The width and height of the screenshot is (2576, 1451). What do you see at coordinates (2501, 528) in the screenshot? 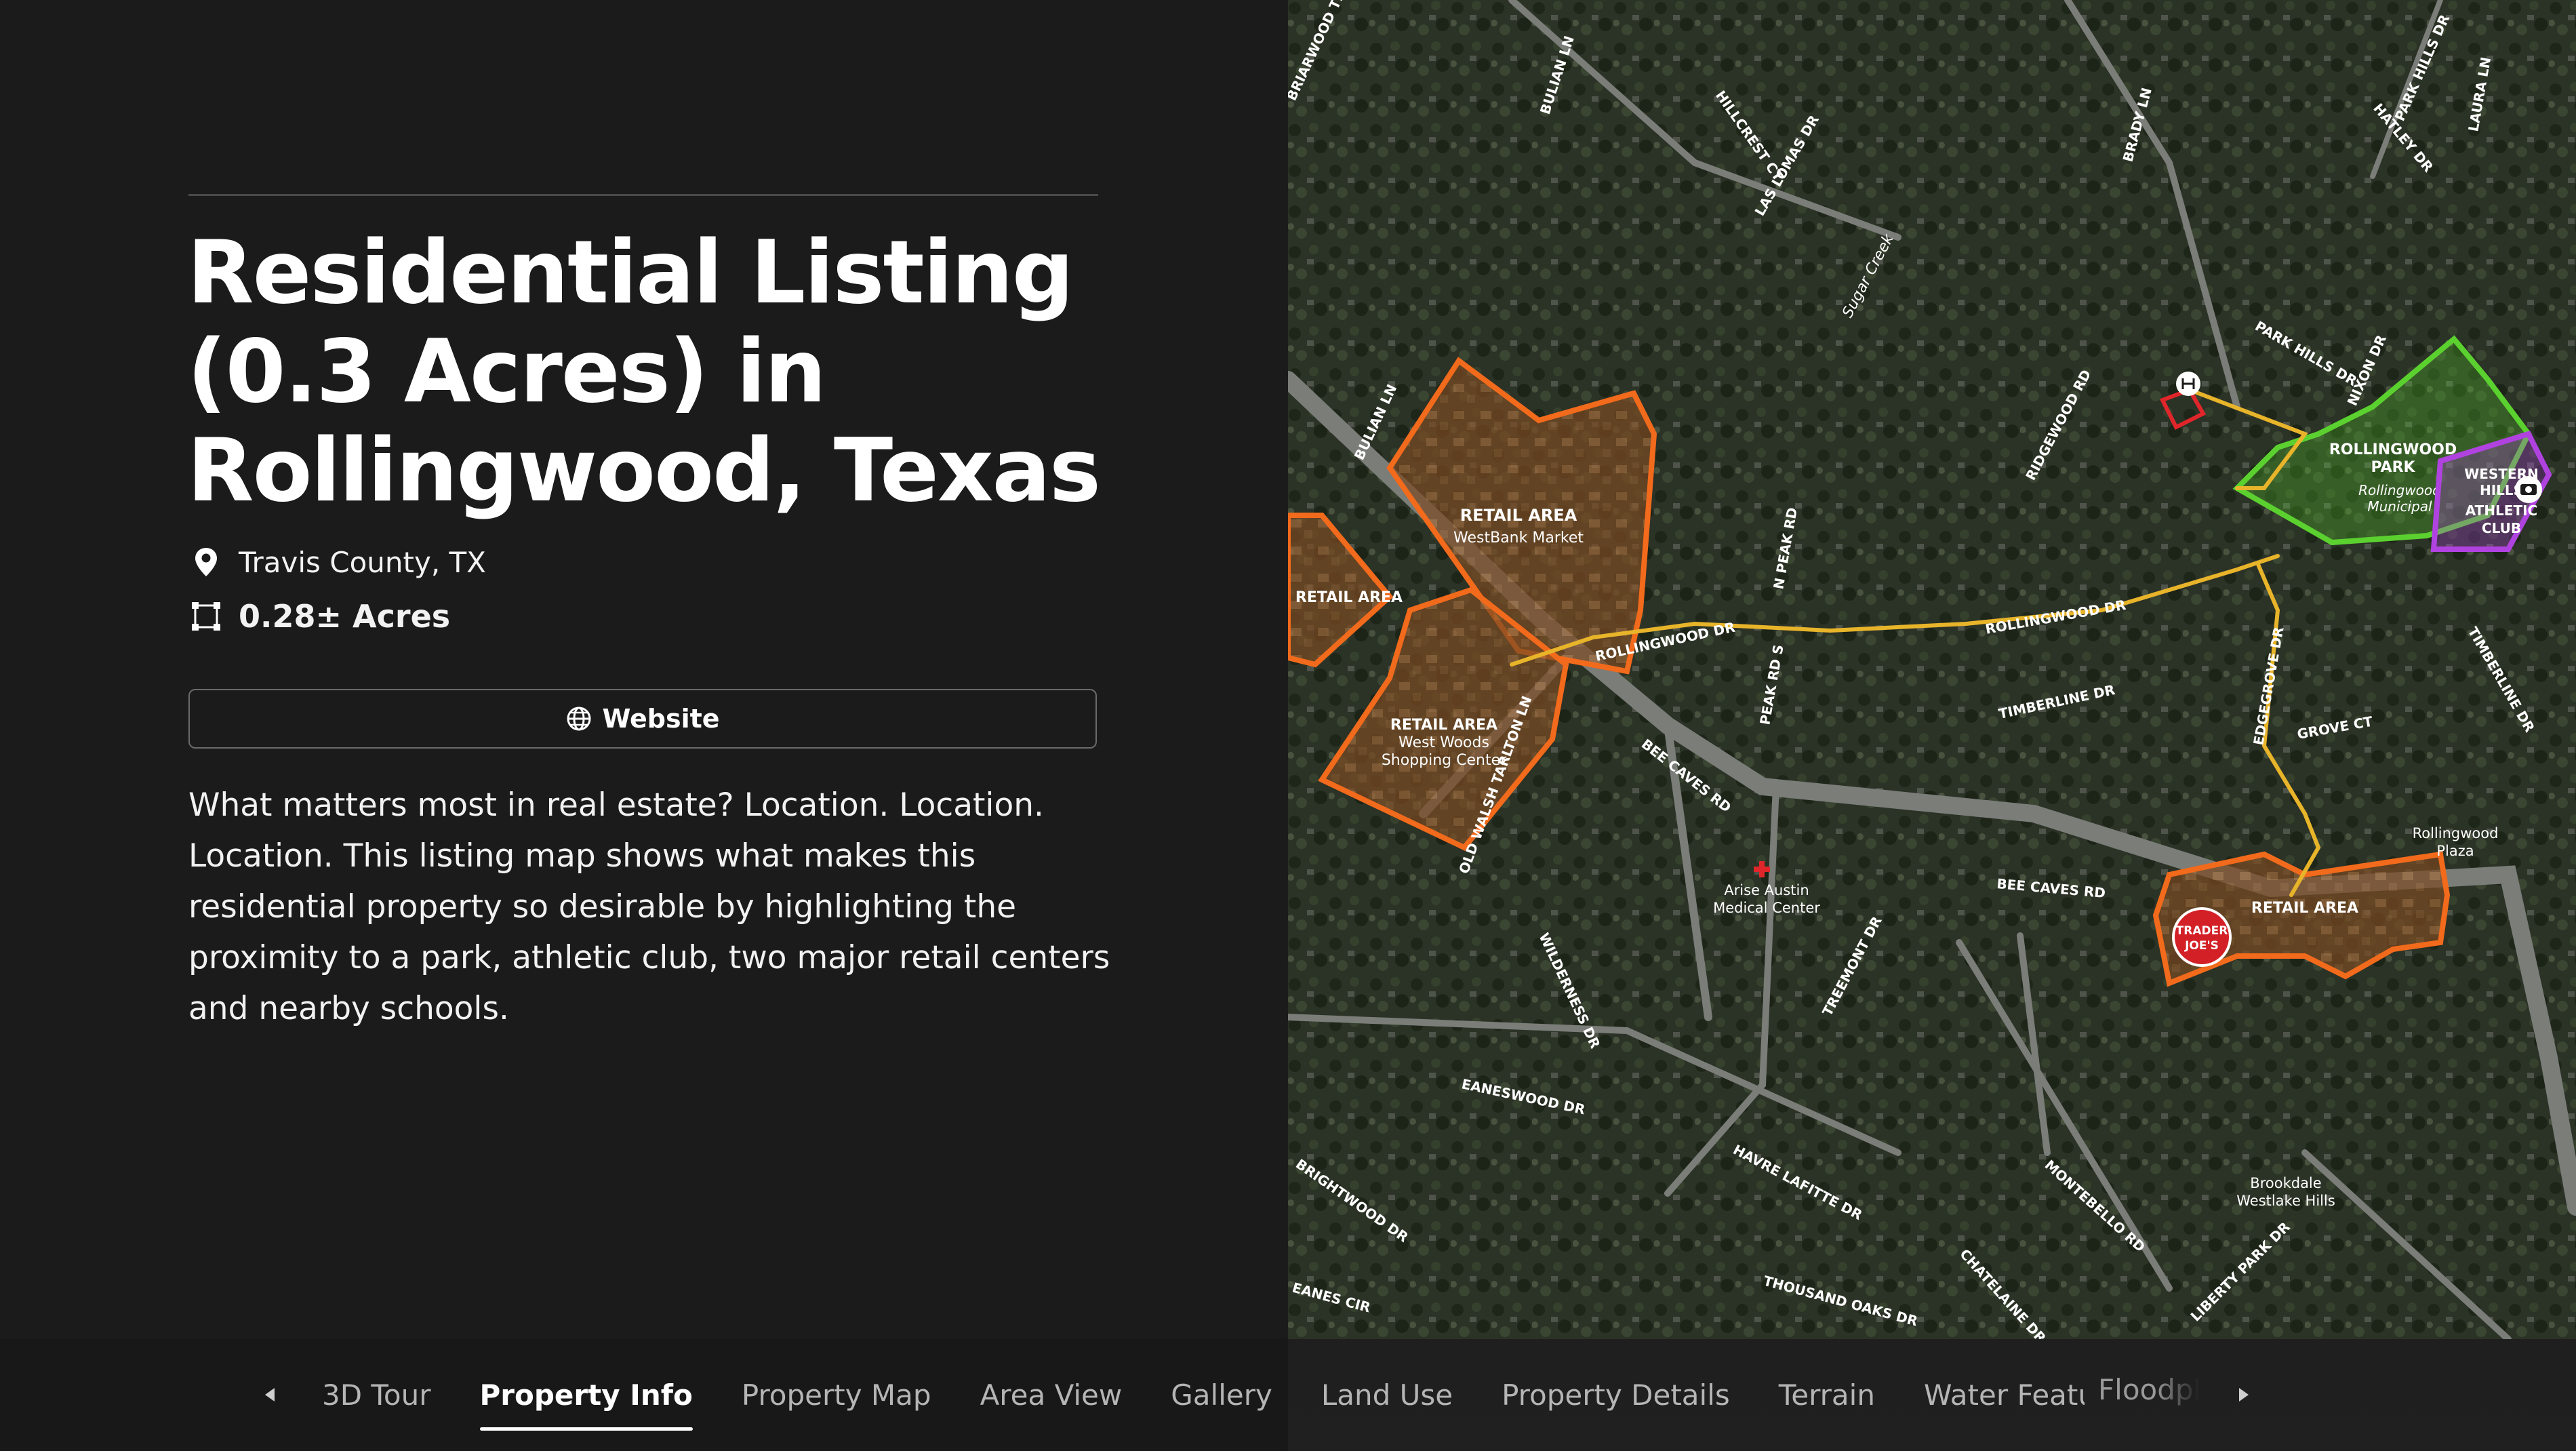
I see `club-label-4: CLUB` at bounding box center [2501, 528].